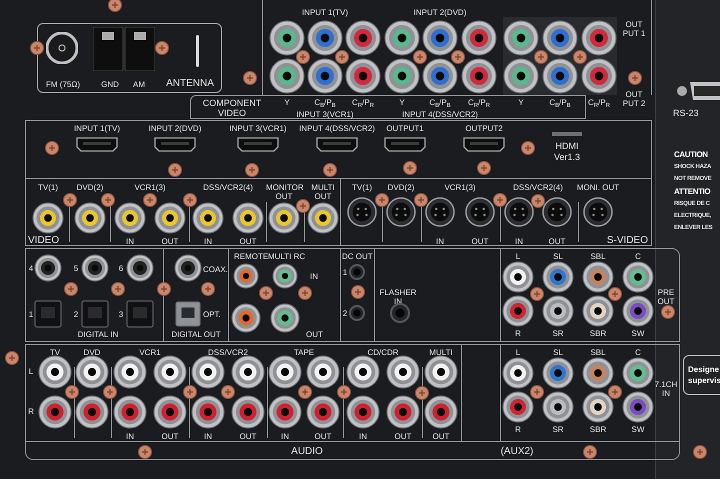 This screenshot has height=479, width=720. What do you see at coordinates (634, 29) in the screenshot?
I see `port-label: OUT PUT 1` at bounding box center [634, 29].